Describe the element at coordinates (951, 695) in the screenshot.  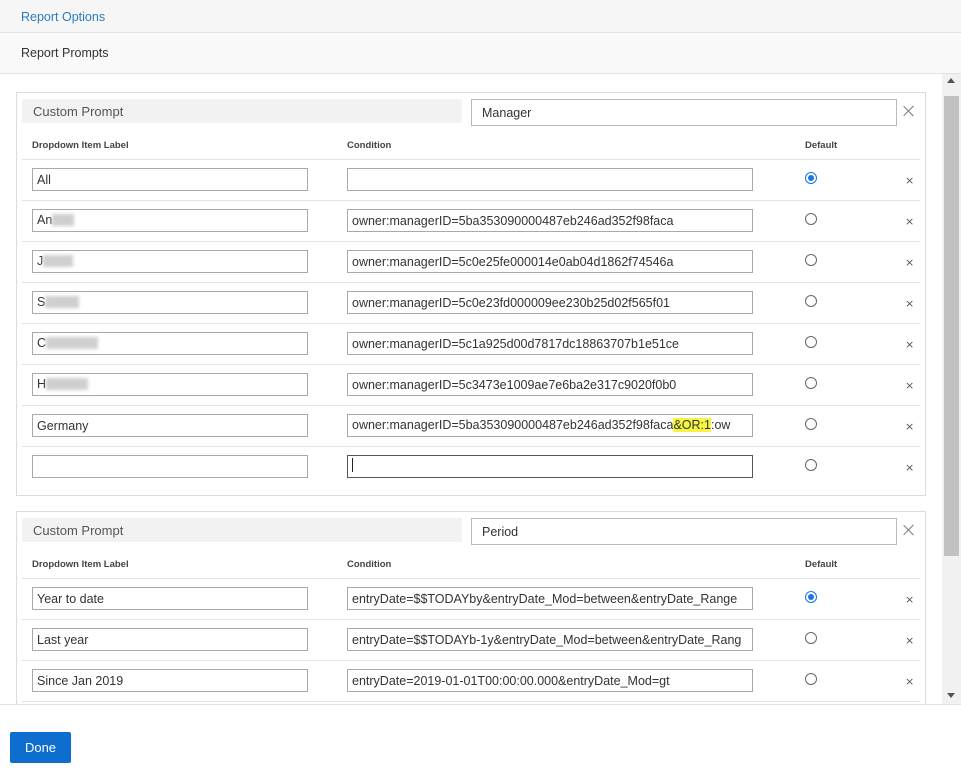
I see `scroll-down-arrow-icon` at that location.